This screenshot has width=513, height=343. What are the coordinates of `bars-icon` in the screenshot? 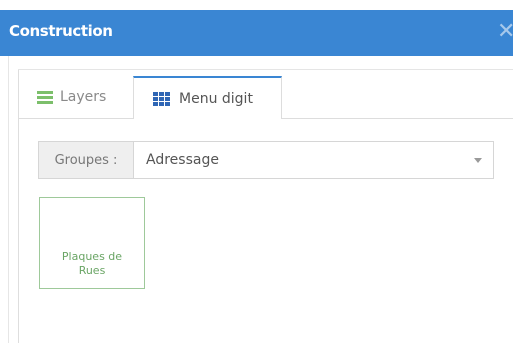 It's located at (45, 97).